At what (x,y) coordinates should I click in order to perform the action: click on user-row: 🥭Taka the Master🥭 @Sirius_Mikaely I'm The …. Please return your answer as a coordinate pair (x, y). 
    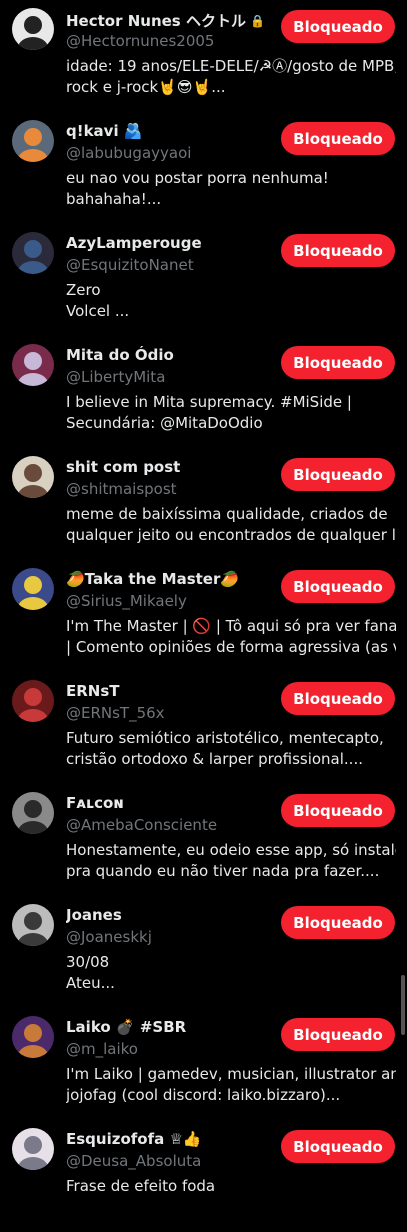
    Looking at the image, I should click on (203, 616).